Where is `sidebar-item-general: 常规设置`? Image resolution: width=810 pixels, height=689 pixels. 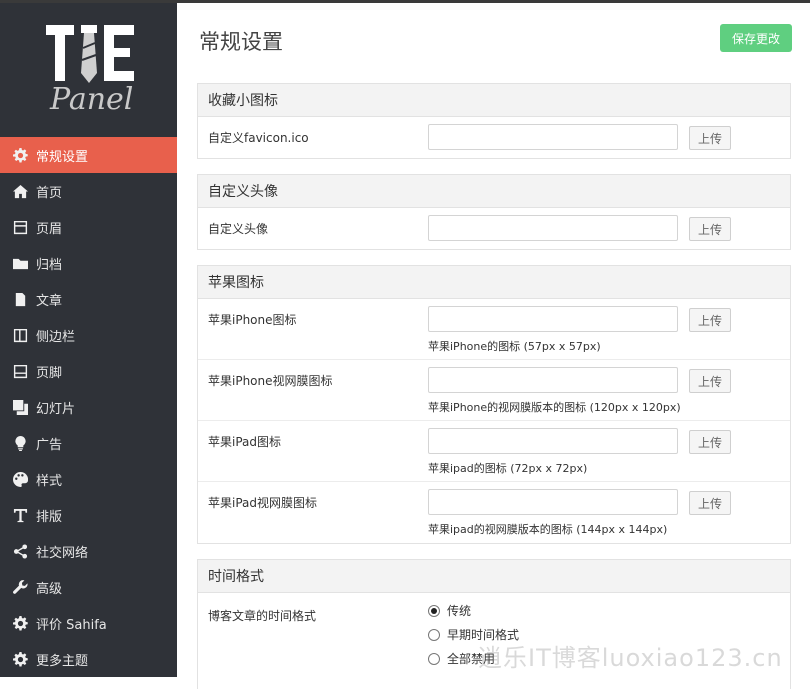 sidebar-item-general: 常规设置 is located at coordinates (88, 155).